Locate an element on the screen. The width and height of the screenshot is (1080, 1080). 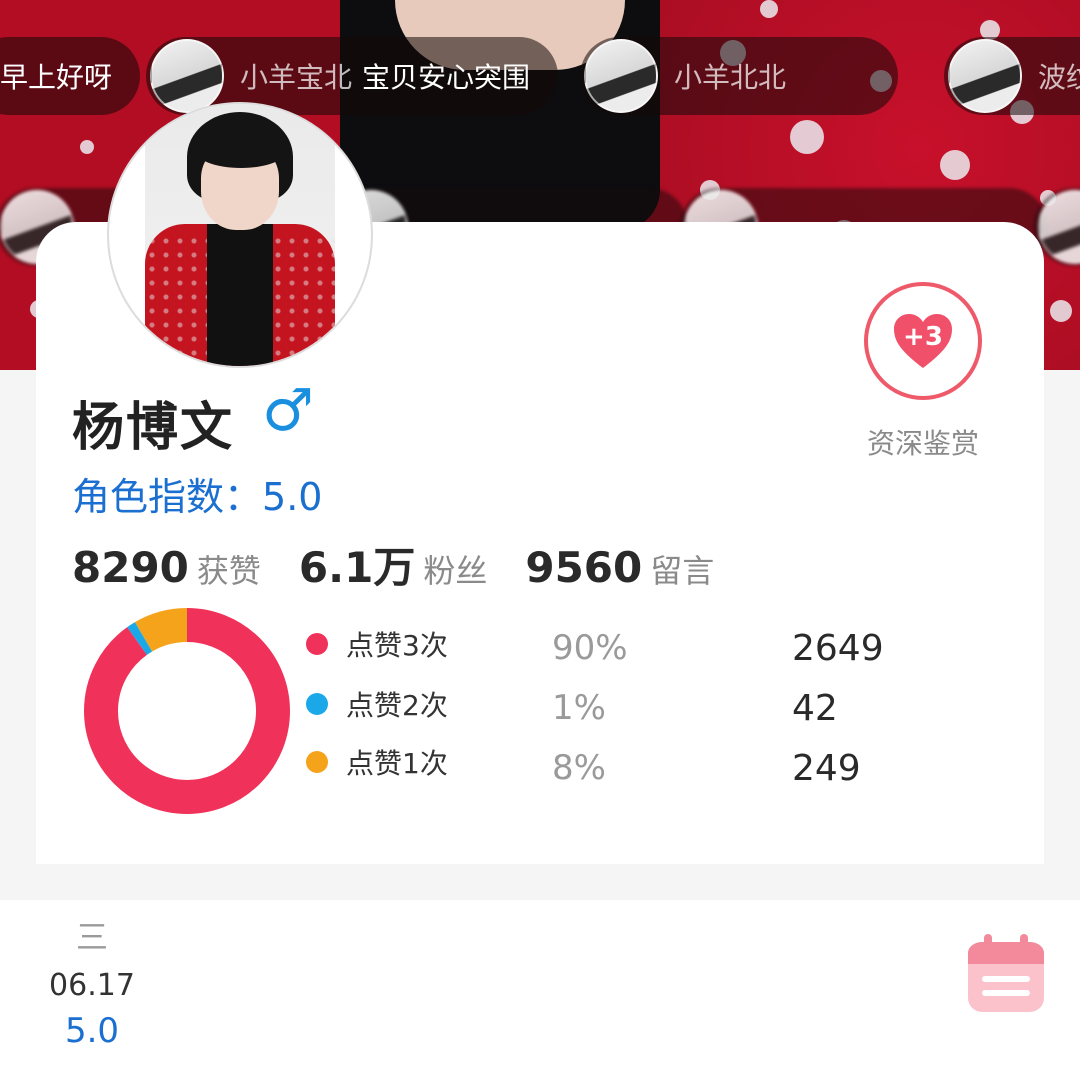
legend-percent: 8% is located at coordinates (579, 768).